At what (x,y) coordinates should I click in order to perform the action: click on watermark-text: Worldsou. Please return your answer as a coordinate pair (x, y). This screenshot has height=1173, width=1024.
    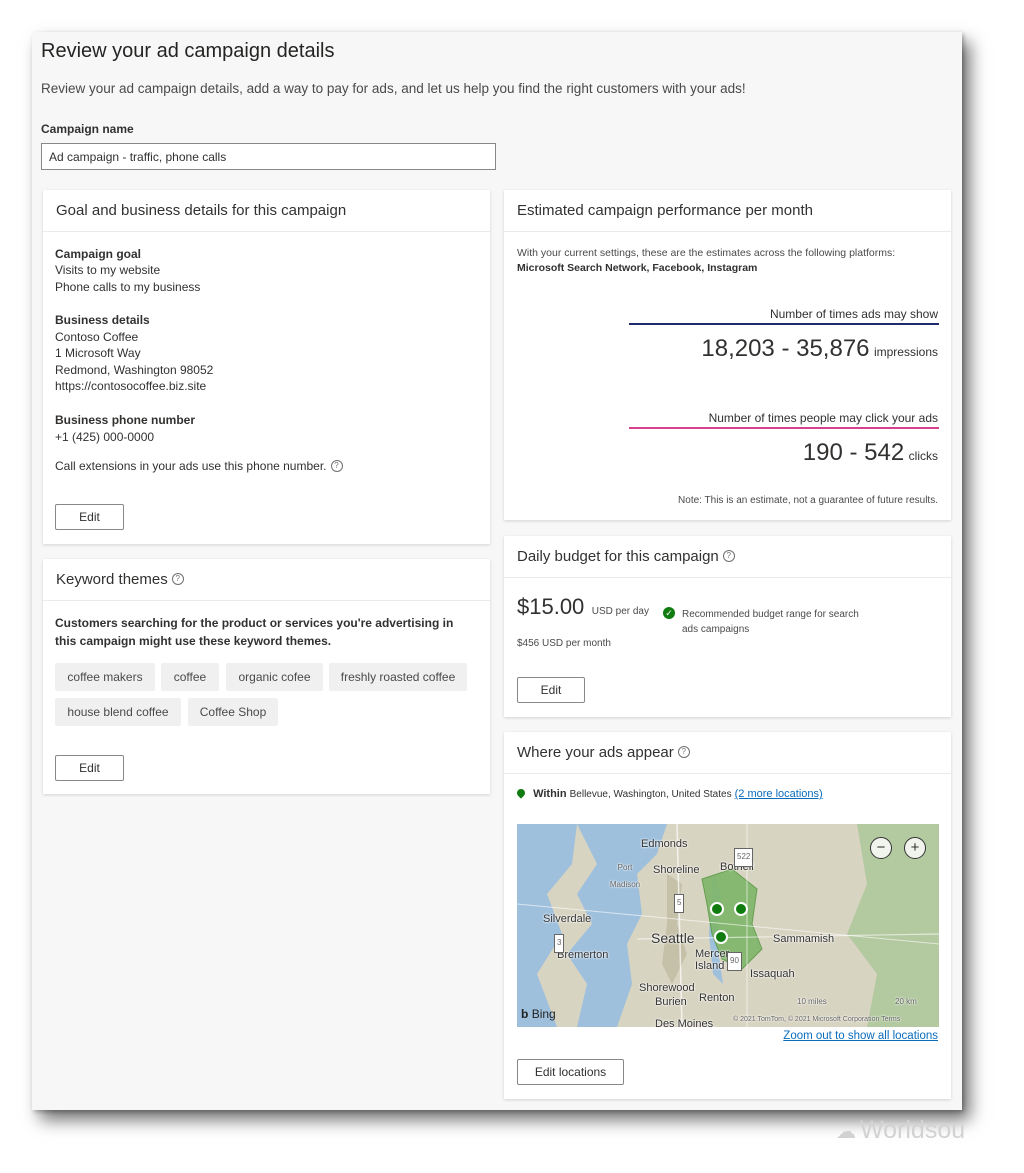
    Looking at the image, I should click on (913, 1130).